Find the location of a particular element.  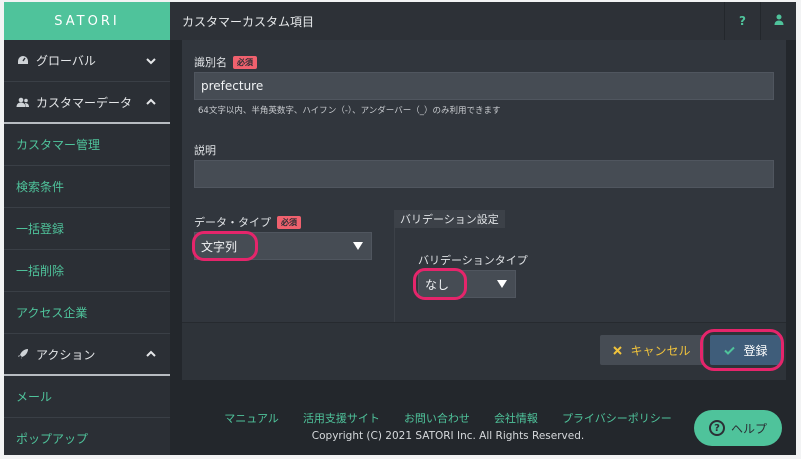

description-label-text: 説明 is located at coordinates (205, 150).